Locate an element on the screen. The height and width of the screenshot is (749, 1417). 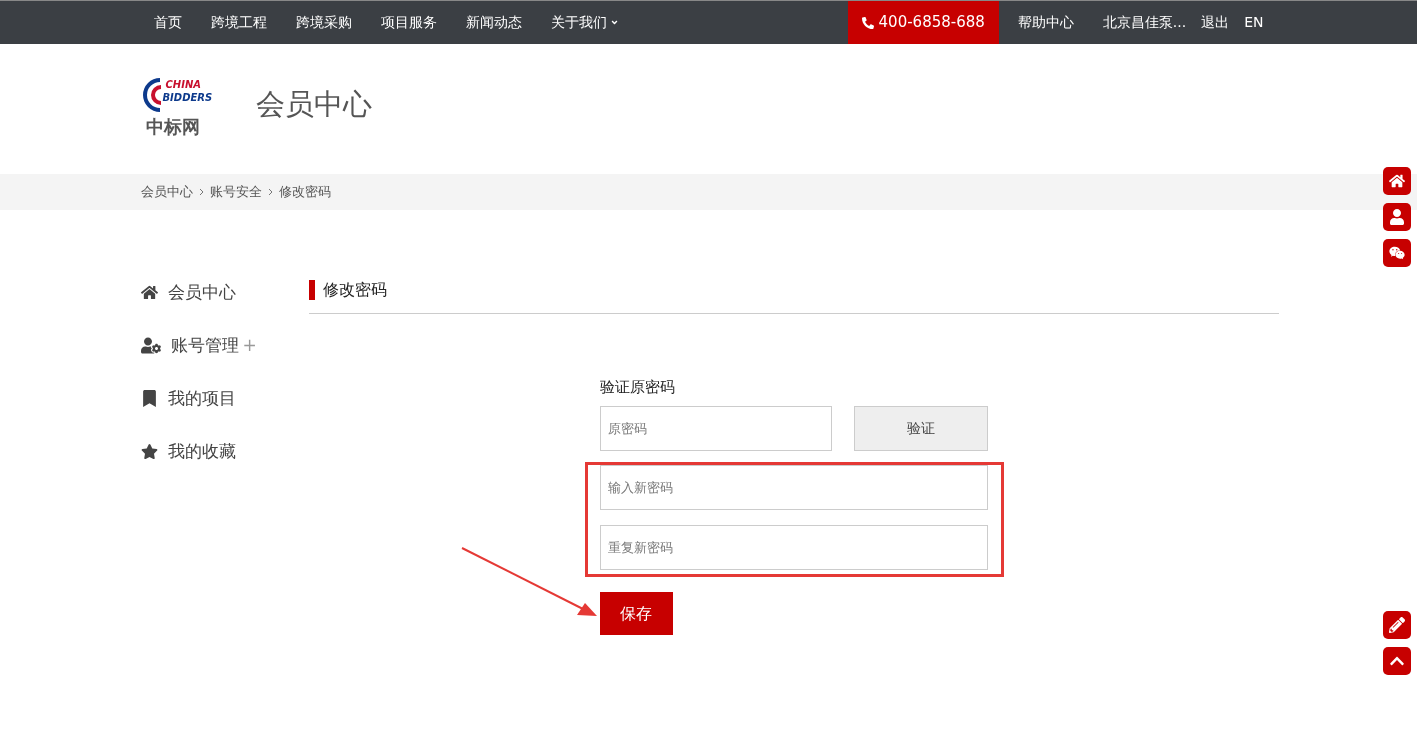
home-button is located at coordinates (1397, 181).